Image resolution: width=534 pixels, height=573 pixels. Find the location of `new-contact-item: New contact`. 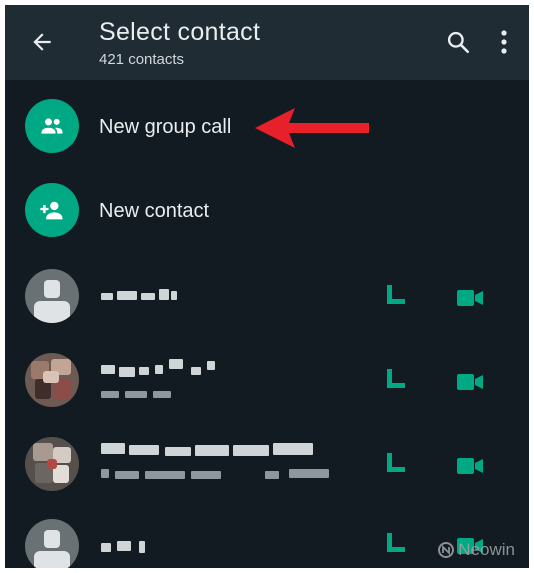

new-contact-item: New contact is located at coordinates (267, 211).